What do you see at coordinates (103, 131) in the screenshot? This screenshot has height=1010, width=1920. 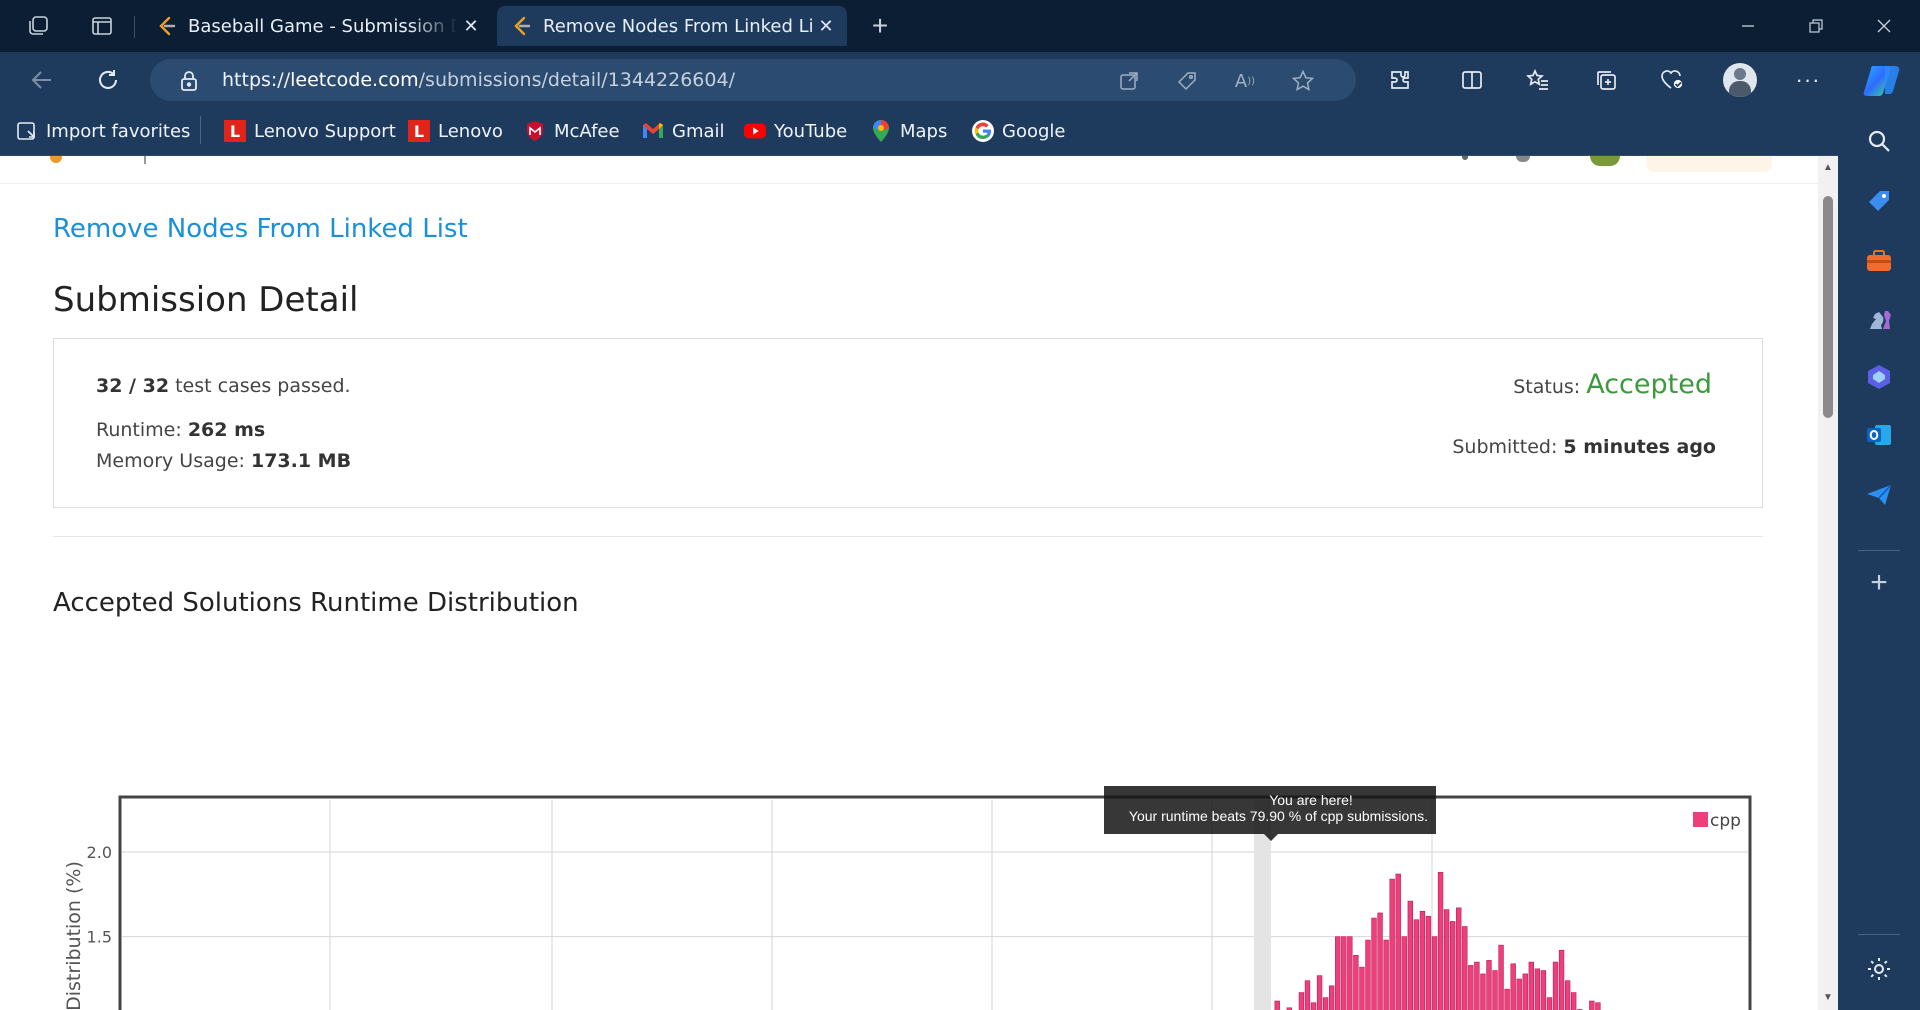 I see `favorite-import: Import favorites` at bounding box center [103, 131].